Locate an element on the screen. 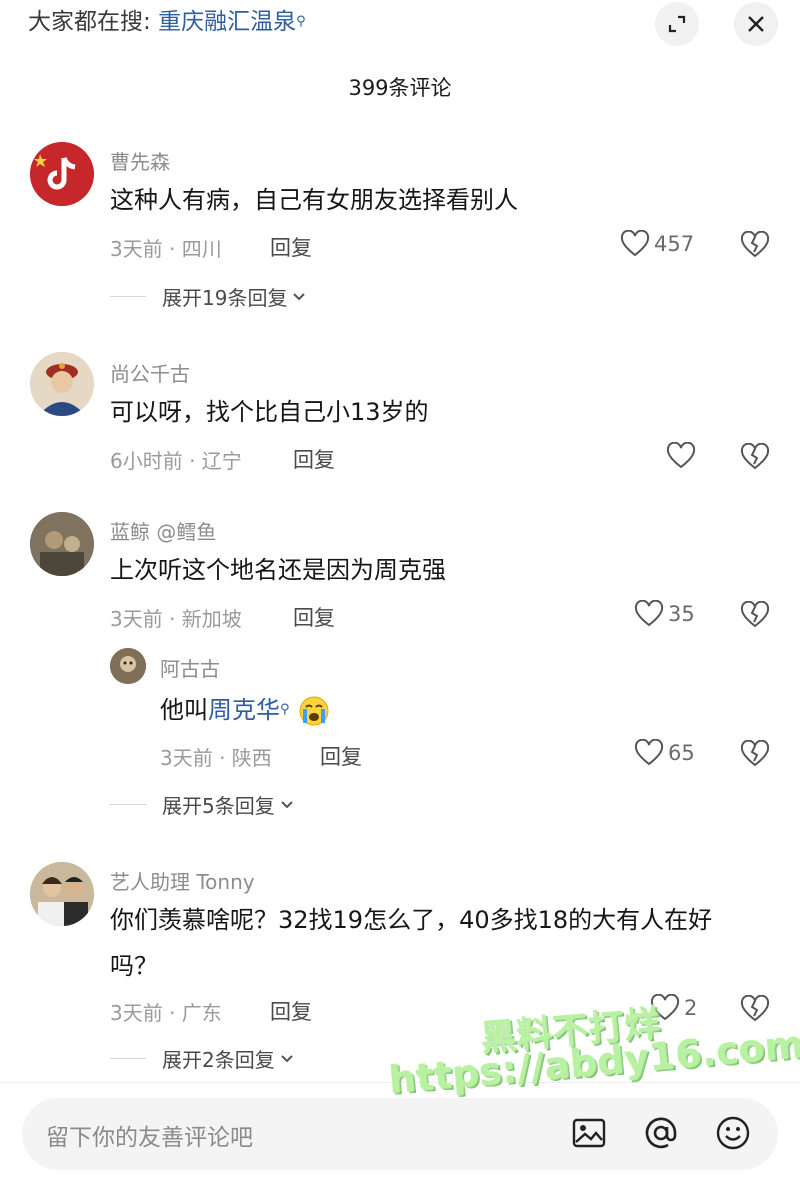 The width and height of the screenshot is (800, 1201). expand-replies-button: 展开5条回复 is located at coordinates (202, 804).